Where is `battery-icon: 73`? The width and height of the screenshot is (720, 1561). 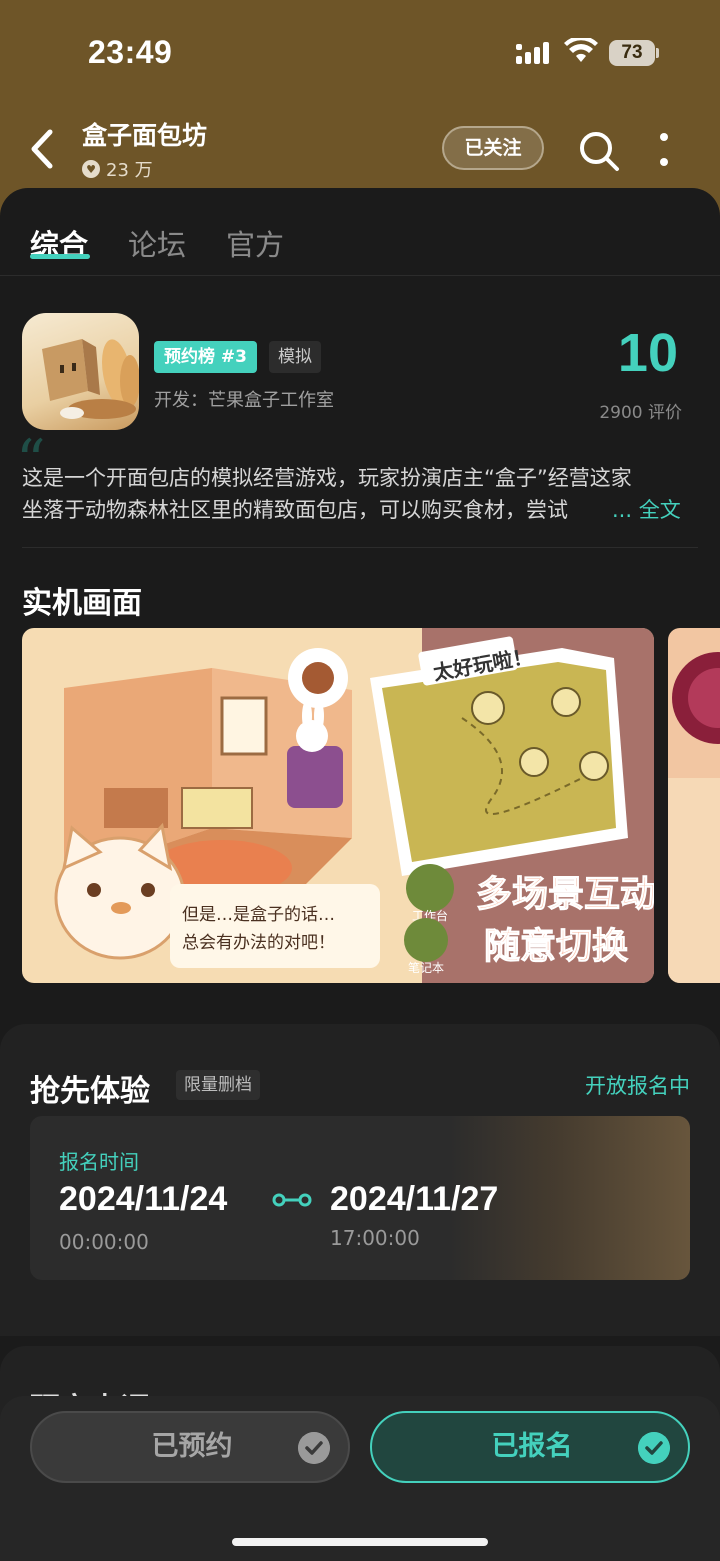 battery-icon: 73 is located at coordinates (634, 53).